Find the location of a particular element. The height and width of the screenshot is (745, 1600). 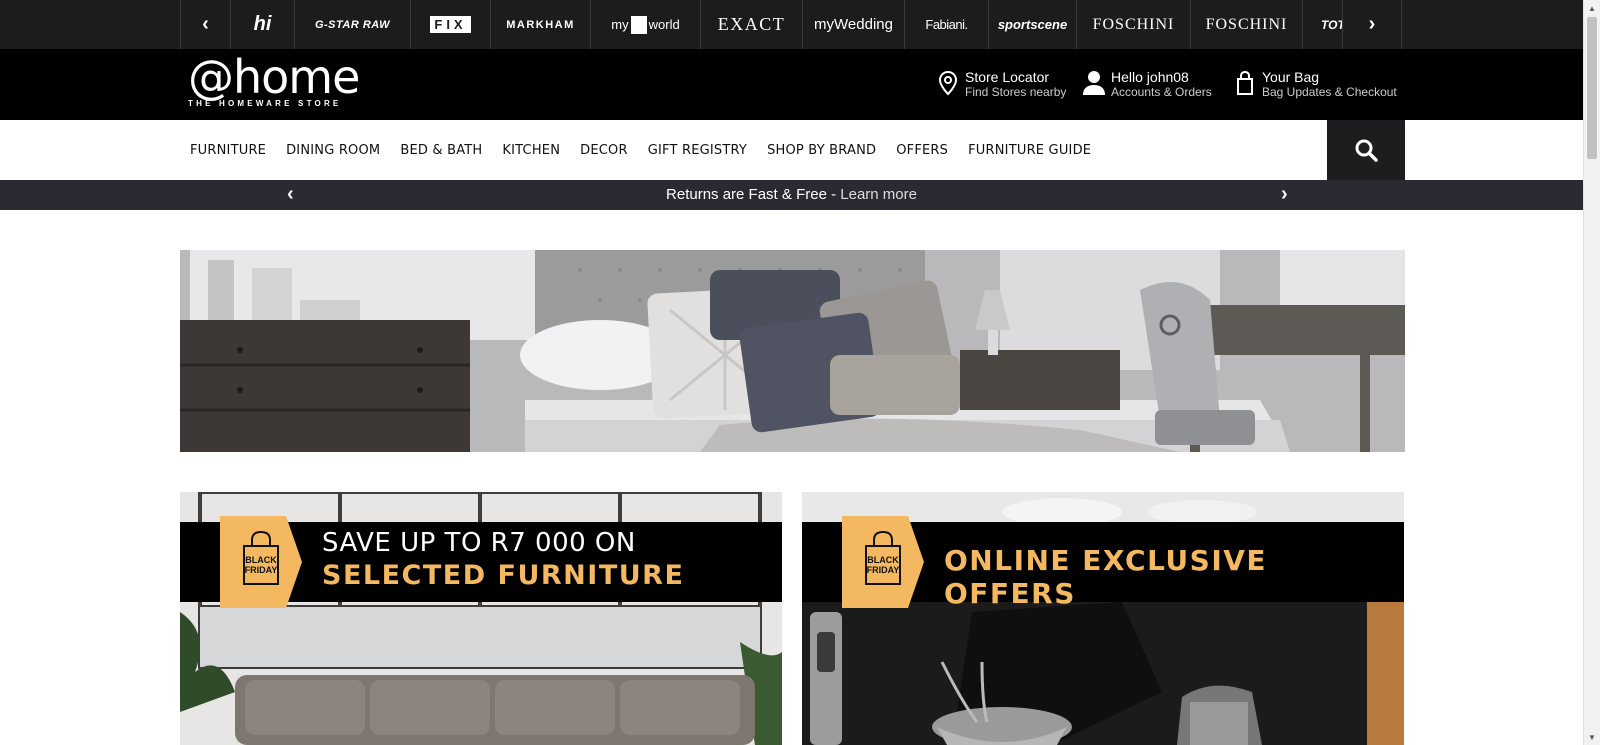

brand-fabiani-text: Fabiani. is located at coordinates (946, 24).